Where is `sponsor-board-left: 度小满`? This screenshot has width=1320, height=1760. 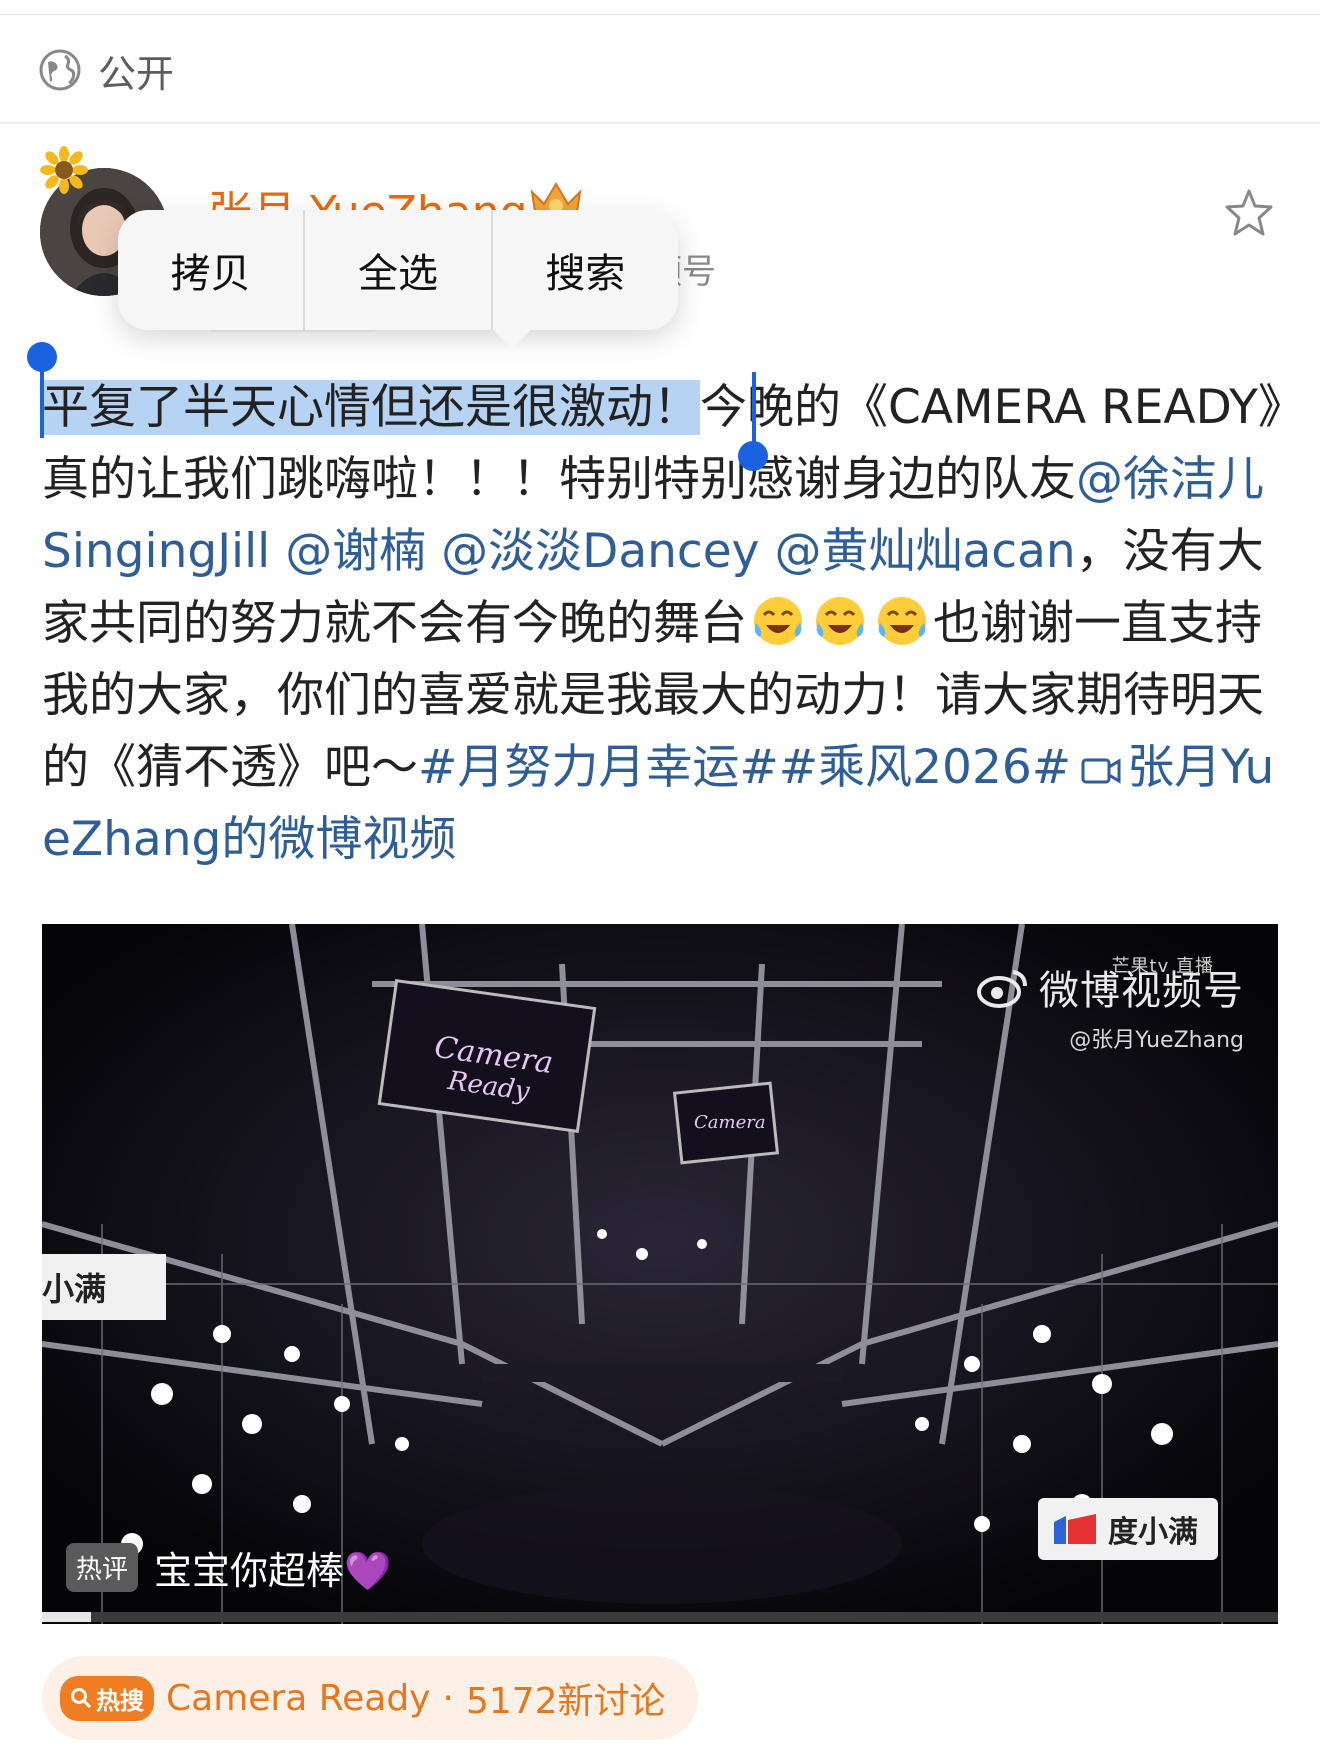 sponsor-board-left: 度小满 is located at coordinates (104, 1287).